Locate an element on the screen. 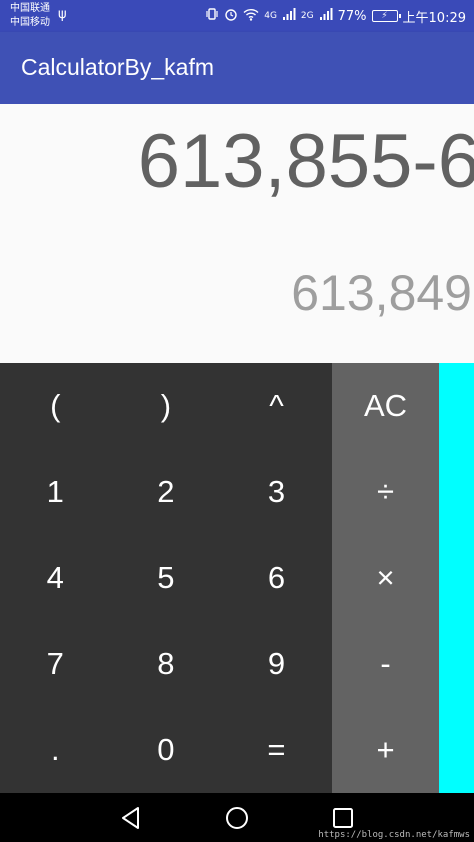 The image size is (474, 842). watermark: https://blog.csdn.net/kafmws is located at coordinates (394, 835).